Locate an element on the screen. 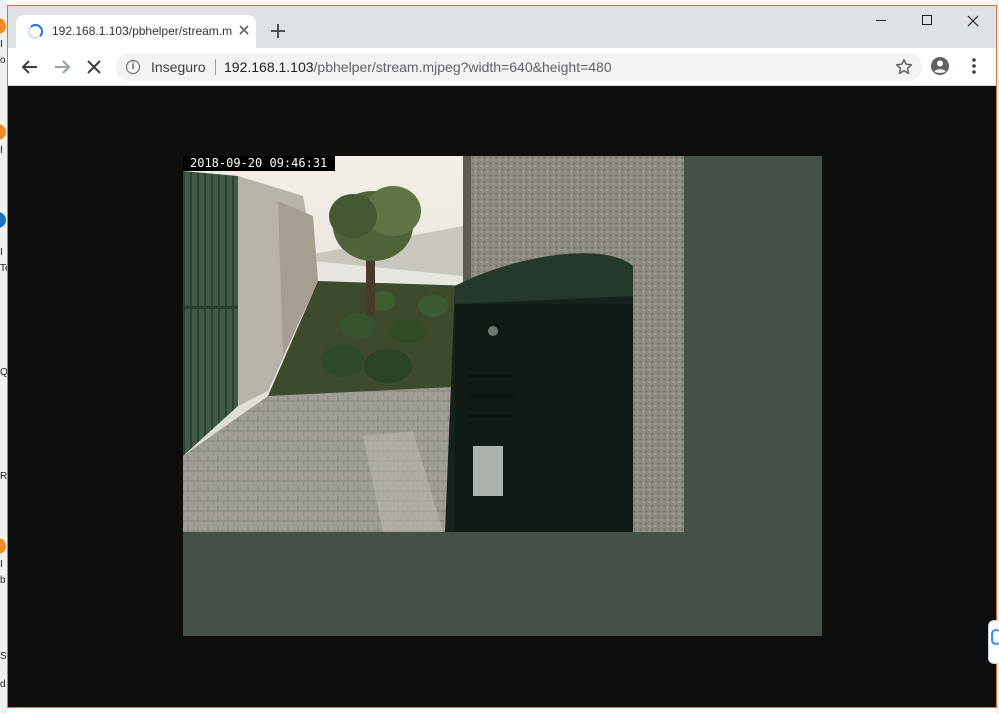 This screenshot has height=714, width=999. back-button is located at coordinates (30, 67).